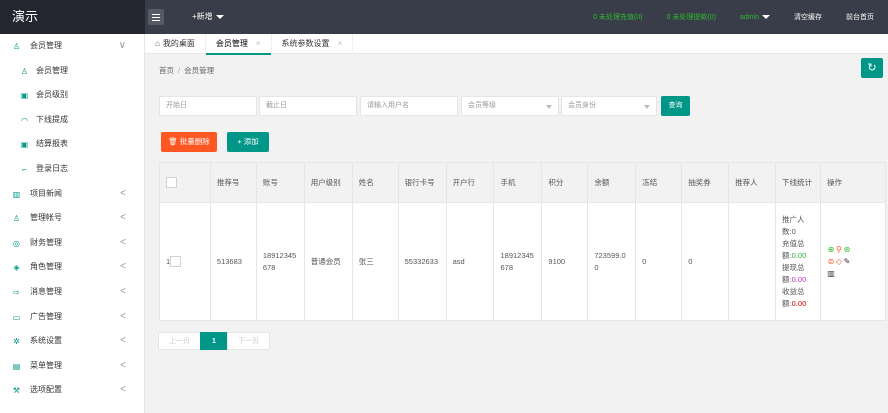  Describe the element at coordinates (422, 182) in the screenshot. I see `table-header: 银行卡号` at that location.